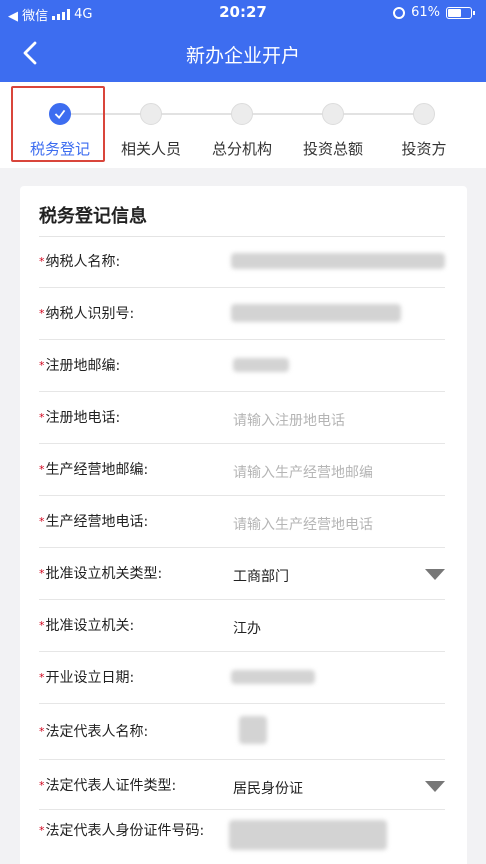  I want to click on field-taxpayer-id: *纳税人识别号:, so click(242, 314).